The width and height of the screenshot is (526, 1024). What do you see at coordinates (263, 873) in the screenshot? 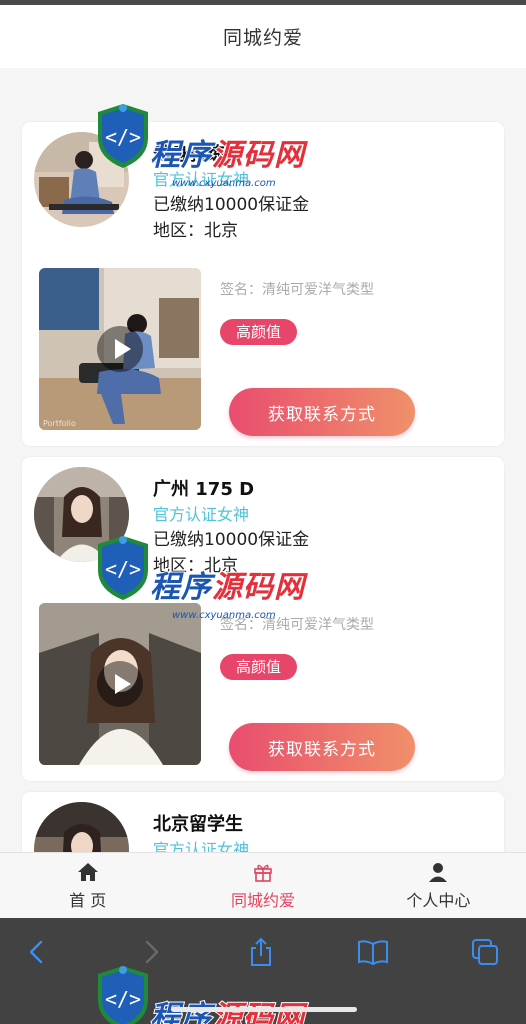
I see `gift-icon` at bounding box center [263, 873].